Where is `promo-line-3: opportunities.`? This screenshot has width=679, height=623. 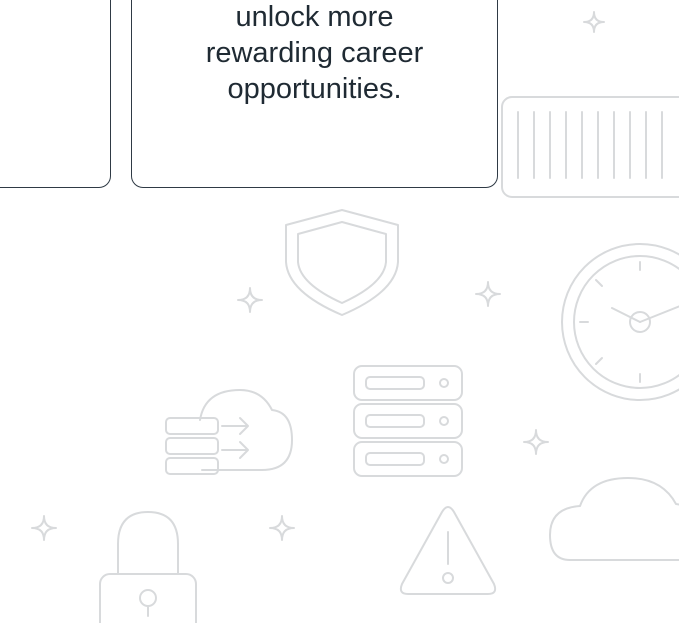
promo-line-3: opportunities. is located at coordinates (314, 89).